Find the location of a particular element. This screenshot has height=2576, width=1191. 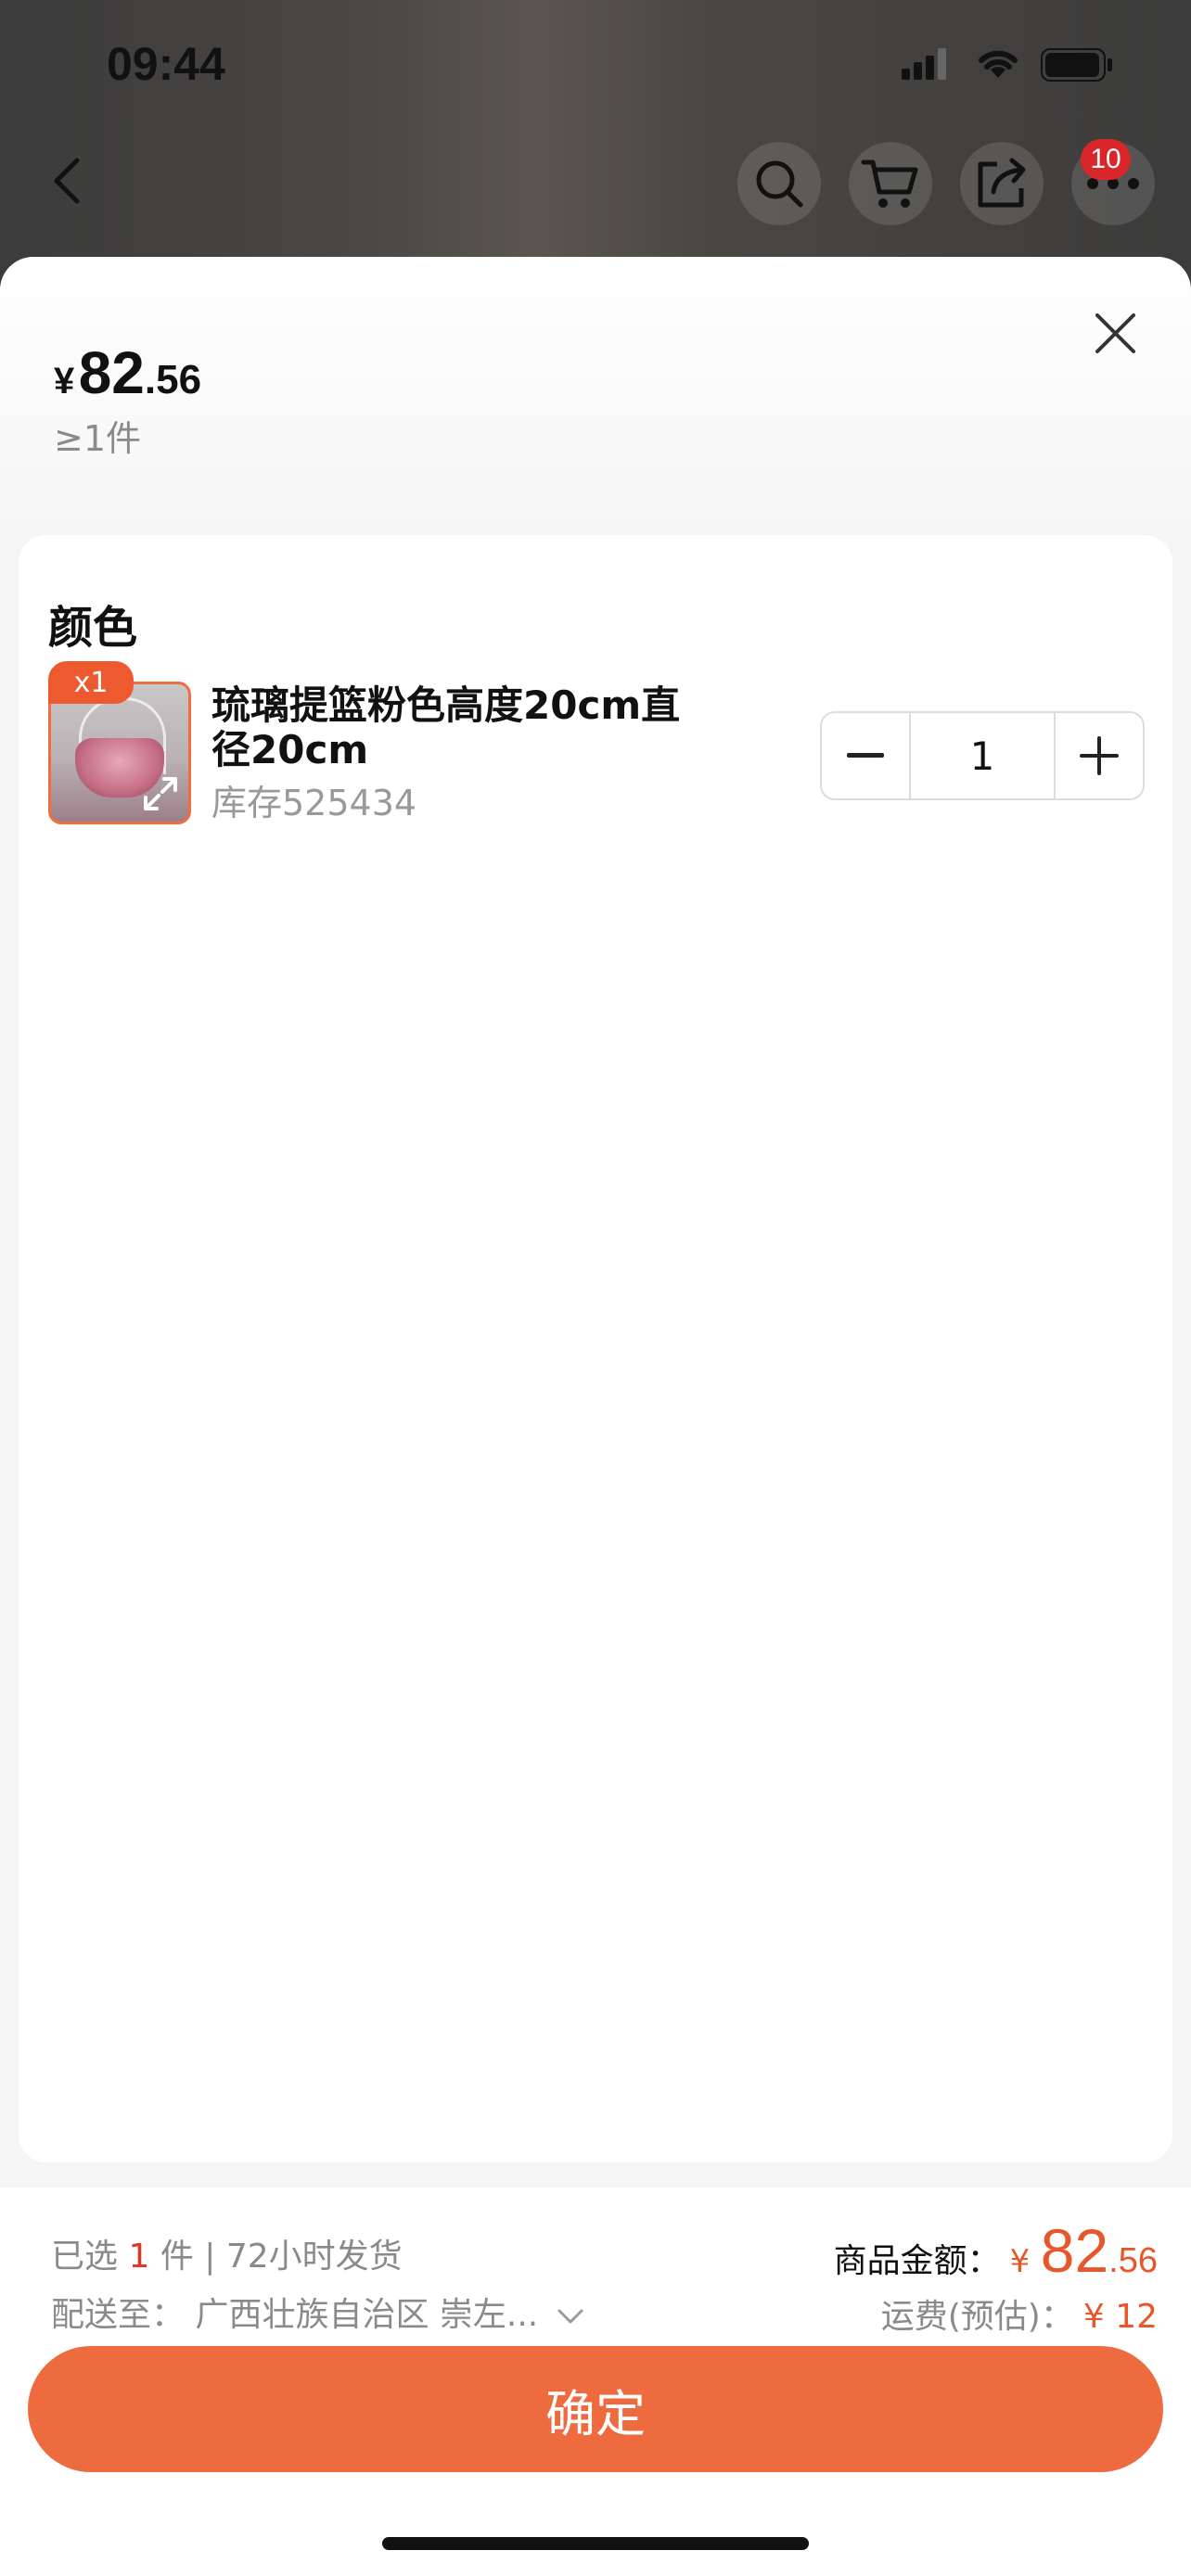

quantity-value: 1 is located at coordinates (982, 756).